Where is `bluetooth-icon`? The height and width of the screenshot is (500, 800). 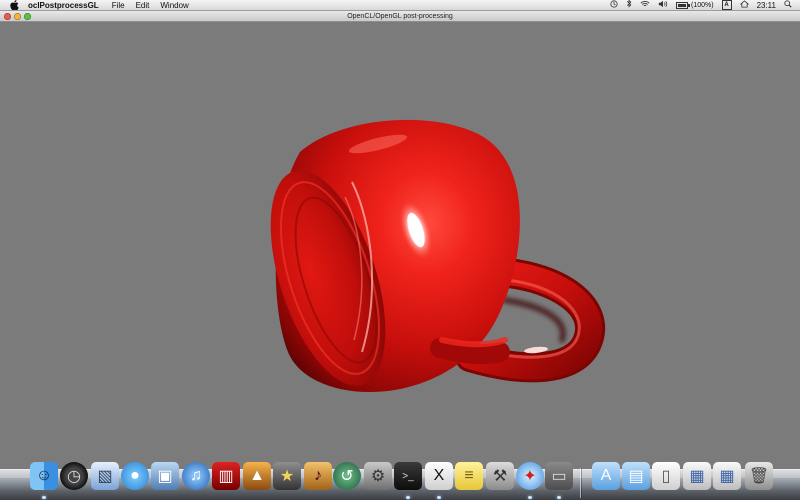 bluetooth-icon is located at coordinates (629, 5).